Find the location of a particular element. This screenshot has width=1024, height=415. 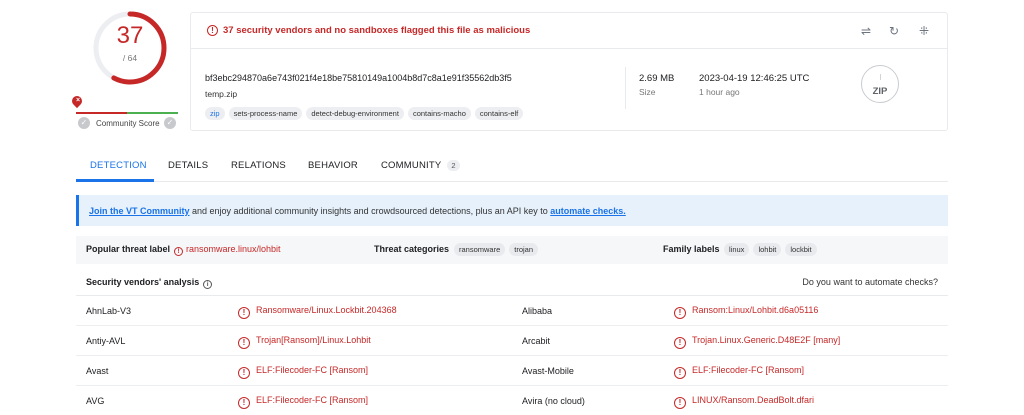

vendors-analysis-title: Security vendors' analysis i is located at coordinates (149, 283).